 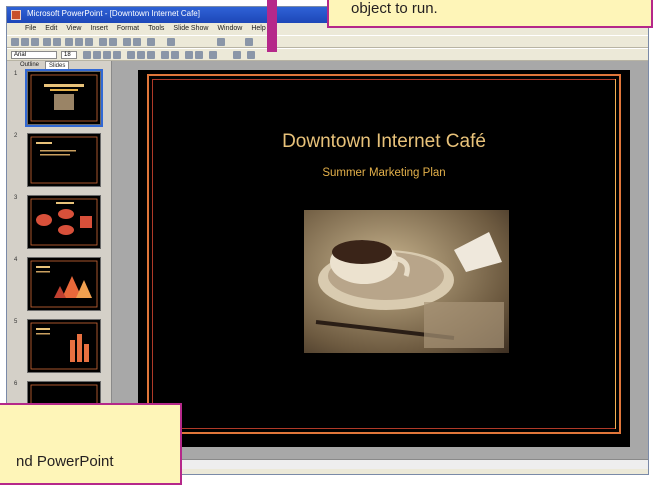 I want to click on powerpoint-app-icon, so click(x=16, y=15).